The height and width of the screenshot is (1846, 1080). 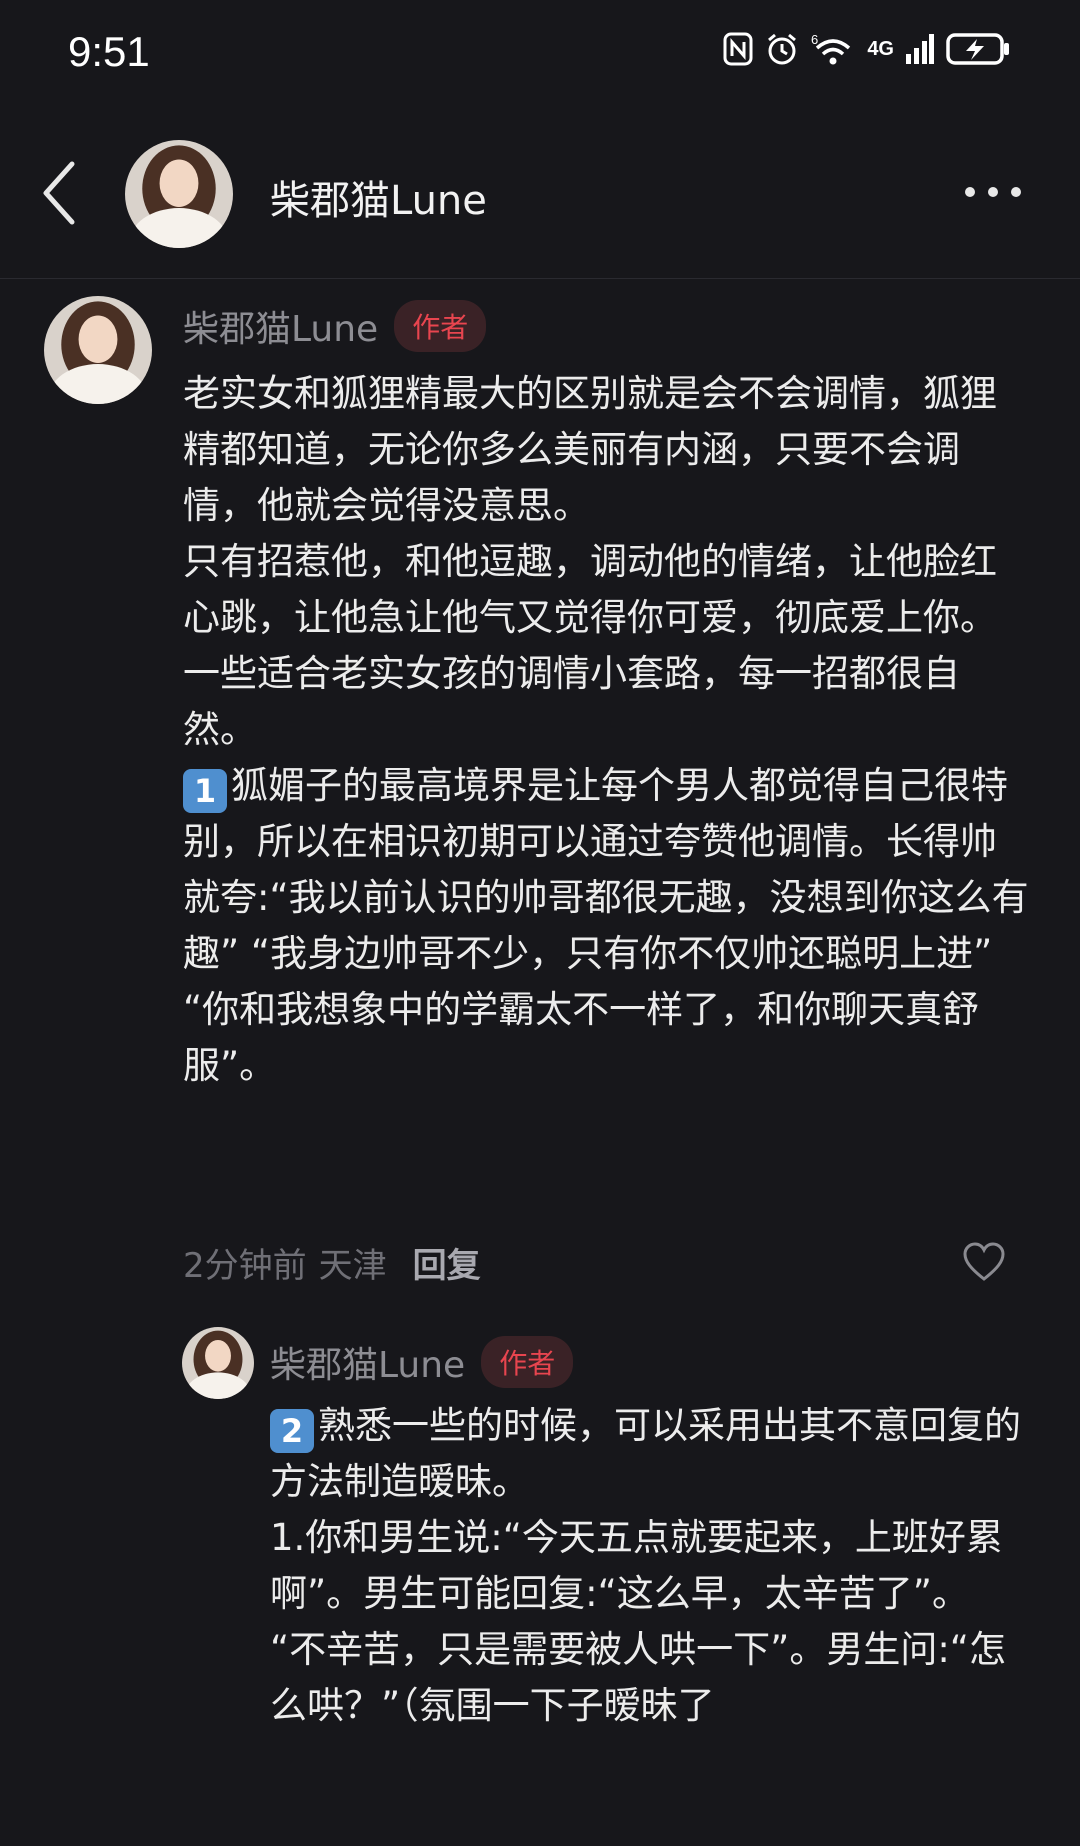 What do you see at coordinates (540, 55) in the screenshot?
I see `status-bar: 9:51 6 4G` at bounding box center [540, 55].